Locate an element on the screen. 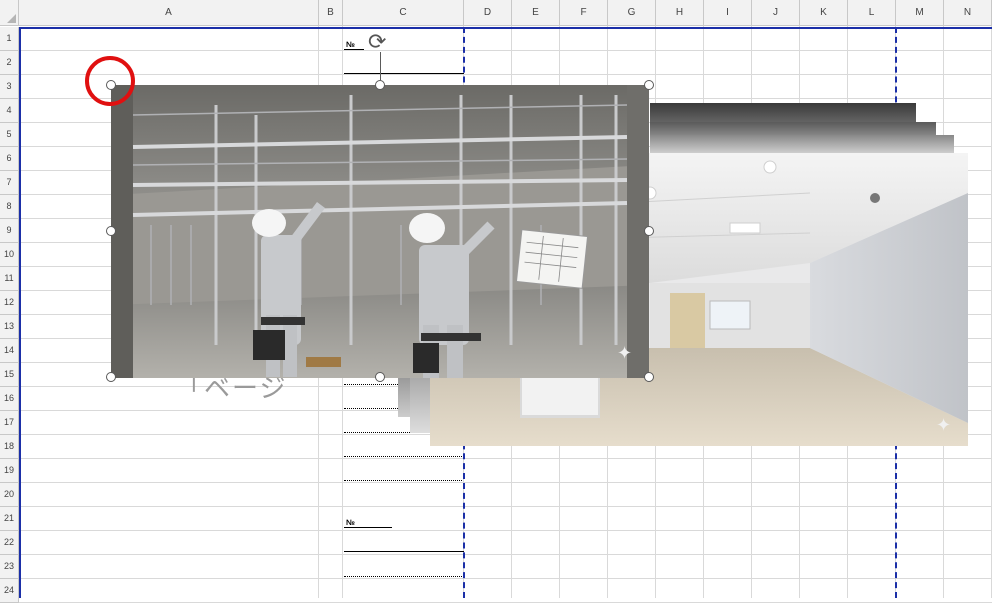 The height and width of the screenshot is (603, 992). row-header: 9 is located at coordinates (9, 231).